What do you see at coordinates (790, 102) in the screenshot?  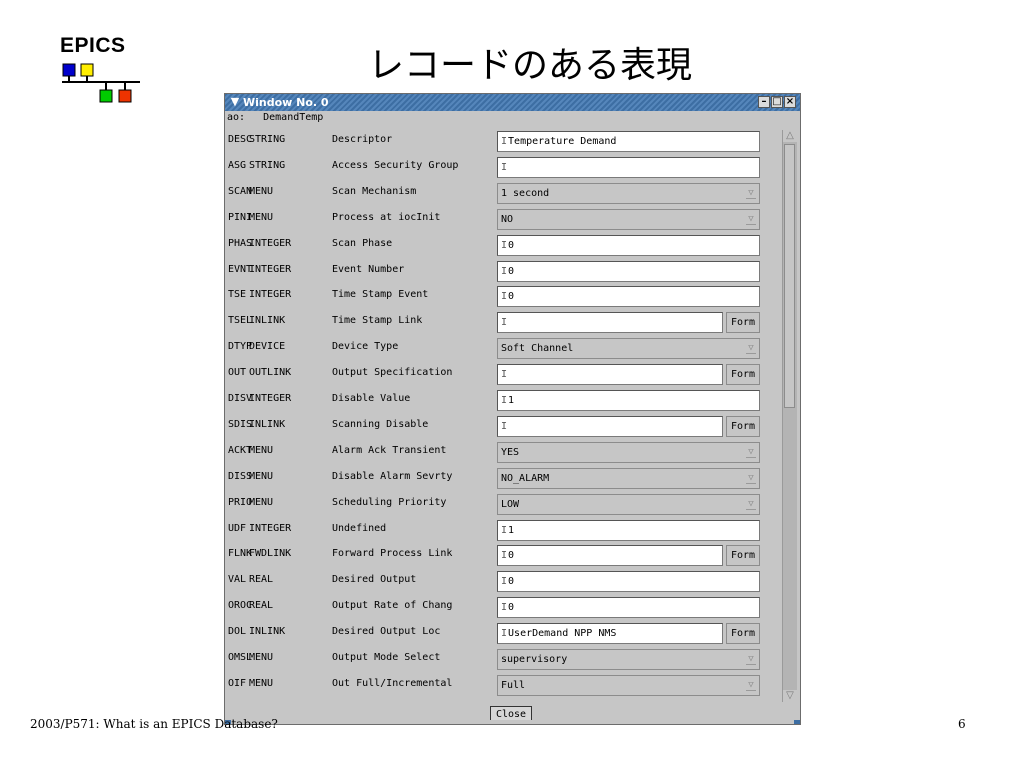 I see `close-icon: ×` at bounding box center [790, 102].